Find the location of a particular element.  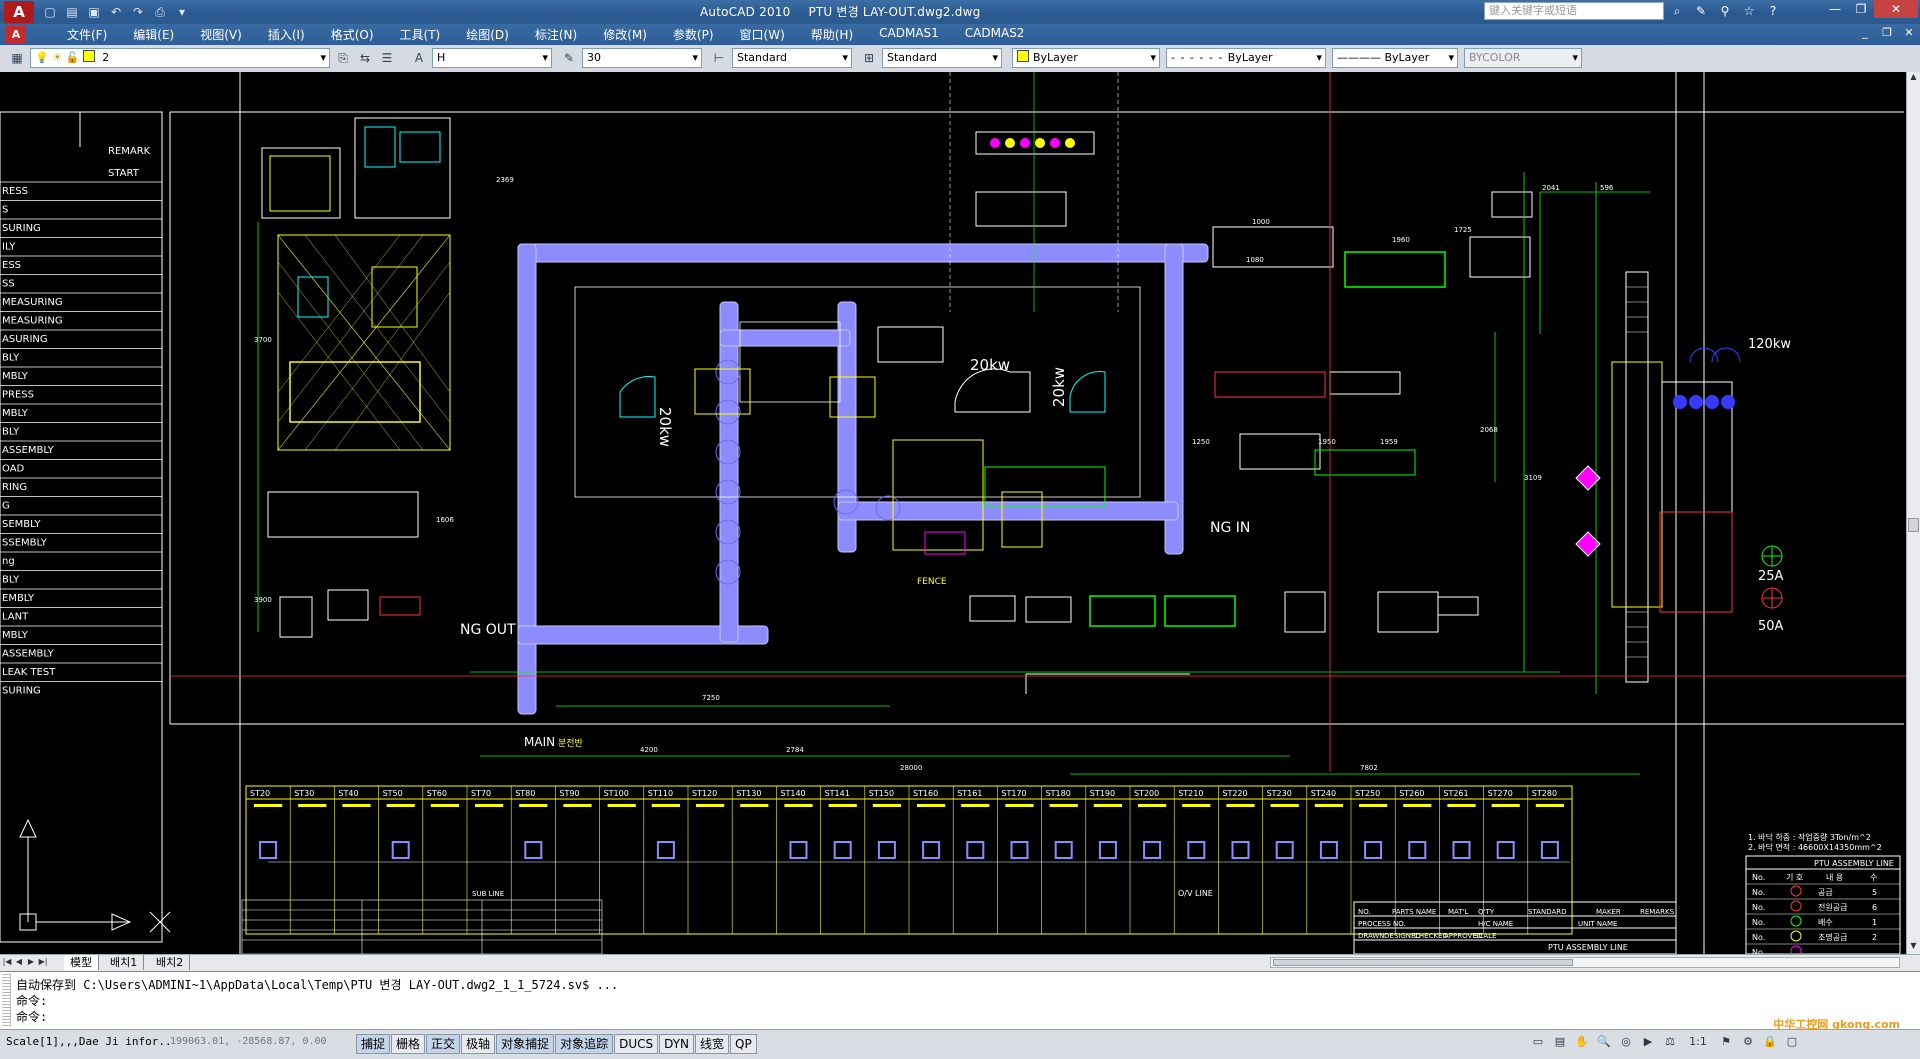

showmotion-icon: ▶ is located at coordinates (1648, 1041).